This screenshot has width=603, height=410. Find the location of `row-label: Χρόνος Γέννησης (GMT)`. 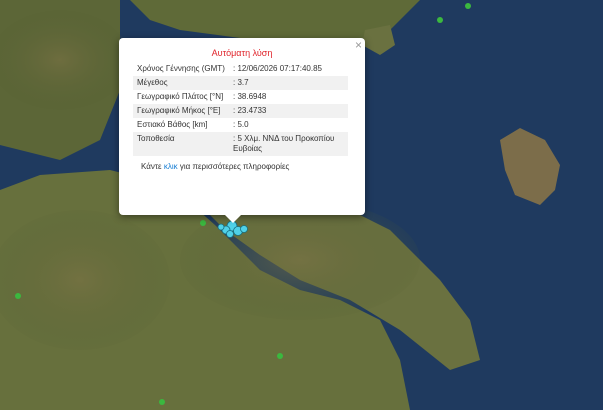

row-label: Χρόνος Γέννησης (GMT) is located at coordinates (181, 68).